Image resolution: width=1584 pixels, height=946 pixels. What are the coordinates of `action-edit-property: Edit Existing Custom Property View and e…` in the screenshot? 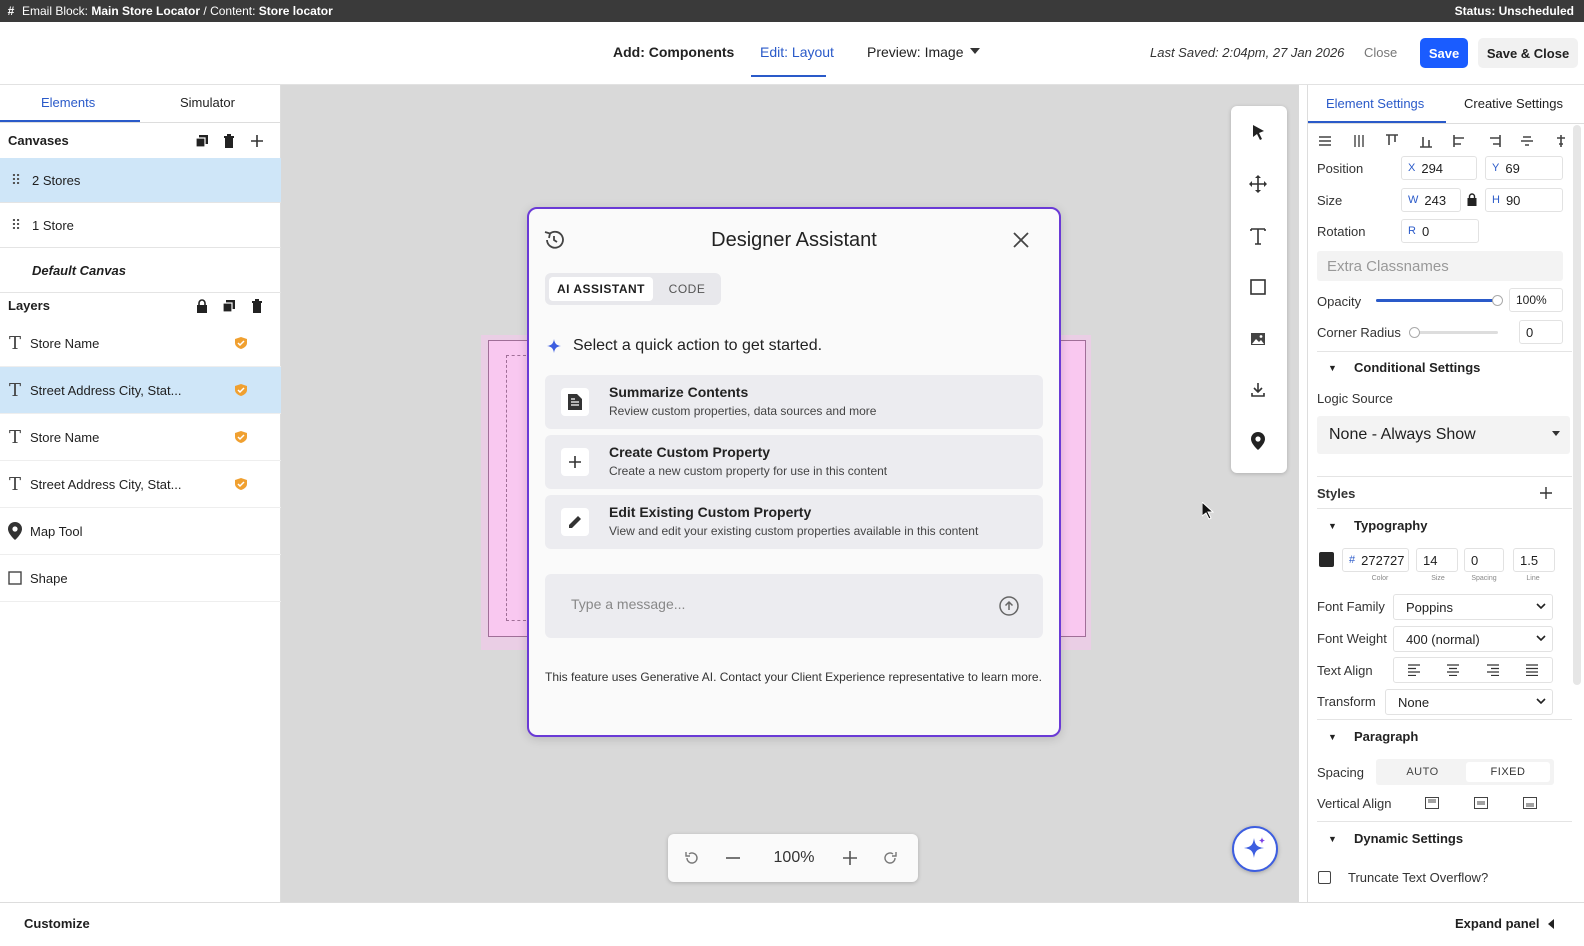 It's located at (794, 522).